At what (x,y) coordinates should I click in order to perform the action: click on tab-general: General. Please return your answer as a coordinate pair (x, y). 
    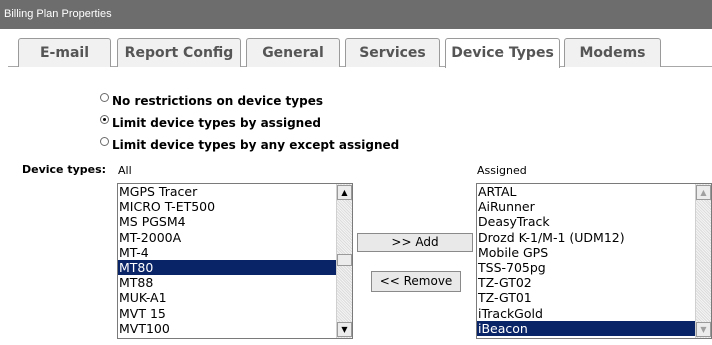
    Looking at the image, I should click on (293, 52).